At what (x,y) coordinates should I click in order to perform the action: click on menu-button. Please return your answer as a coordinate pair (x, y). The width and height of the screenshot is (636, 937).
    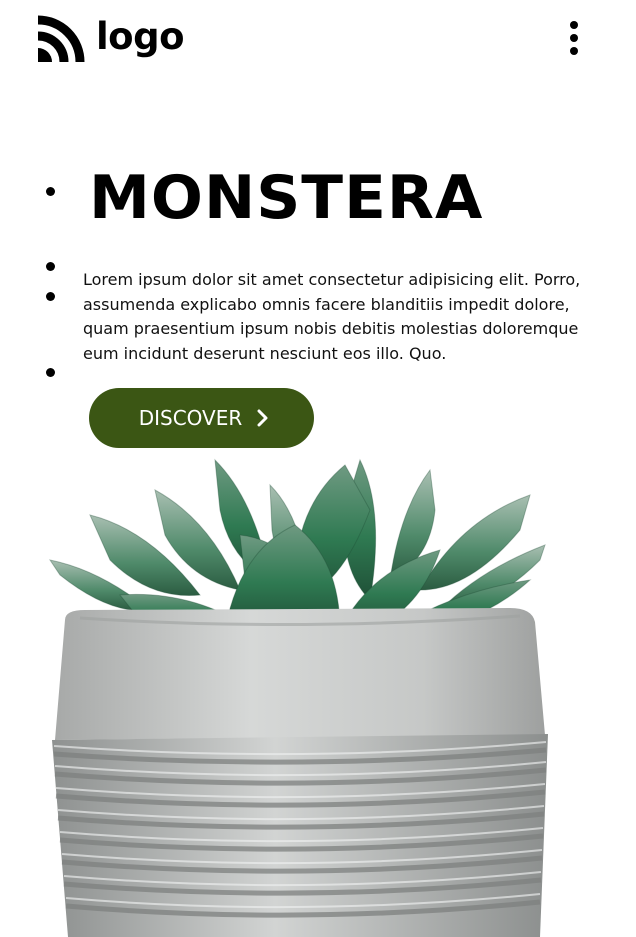
    Looking at the image, I should click on (574, 39).